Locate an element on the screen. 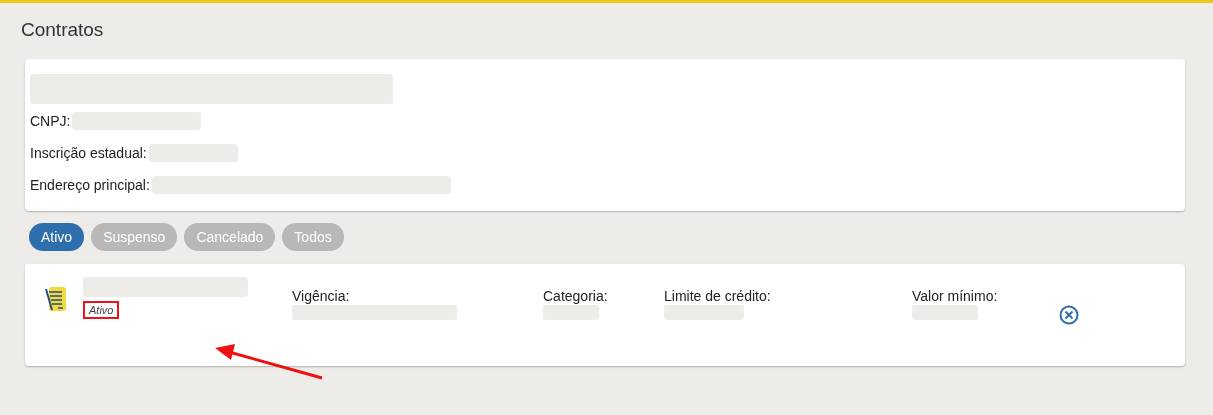 The width and height of the screenshot is (1213, 415). field-label: Limite de crédito: is located at coordinates (717, 296).